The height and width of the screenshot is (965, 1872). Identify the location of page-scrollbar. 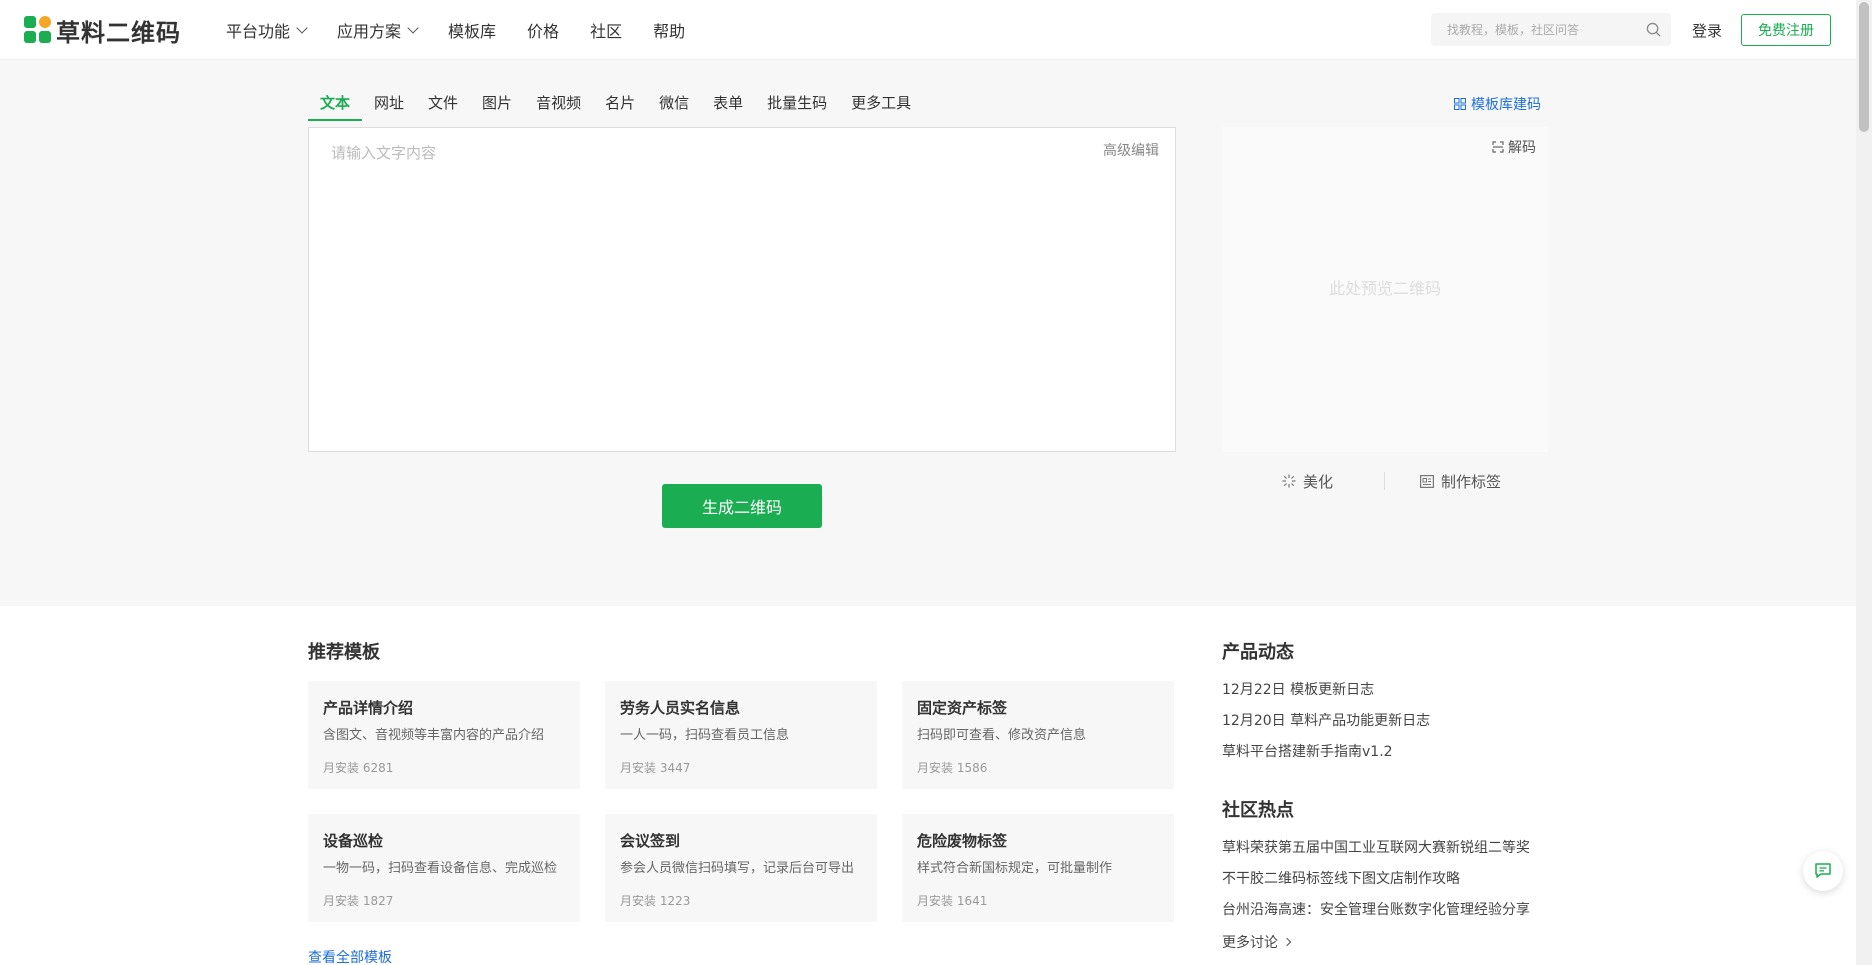
(1864, 482).